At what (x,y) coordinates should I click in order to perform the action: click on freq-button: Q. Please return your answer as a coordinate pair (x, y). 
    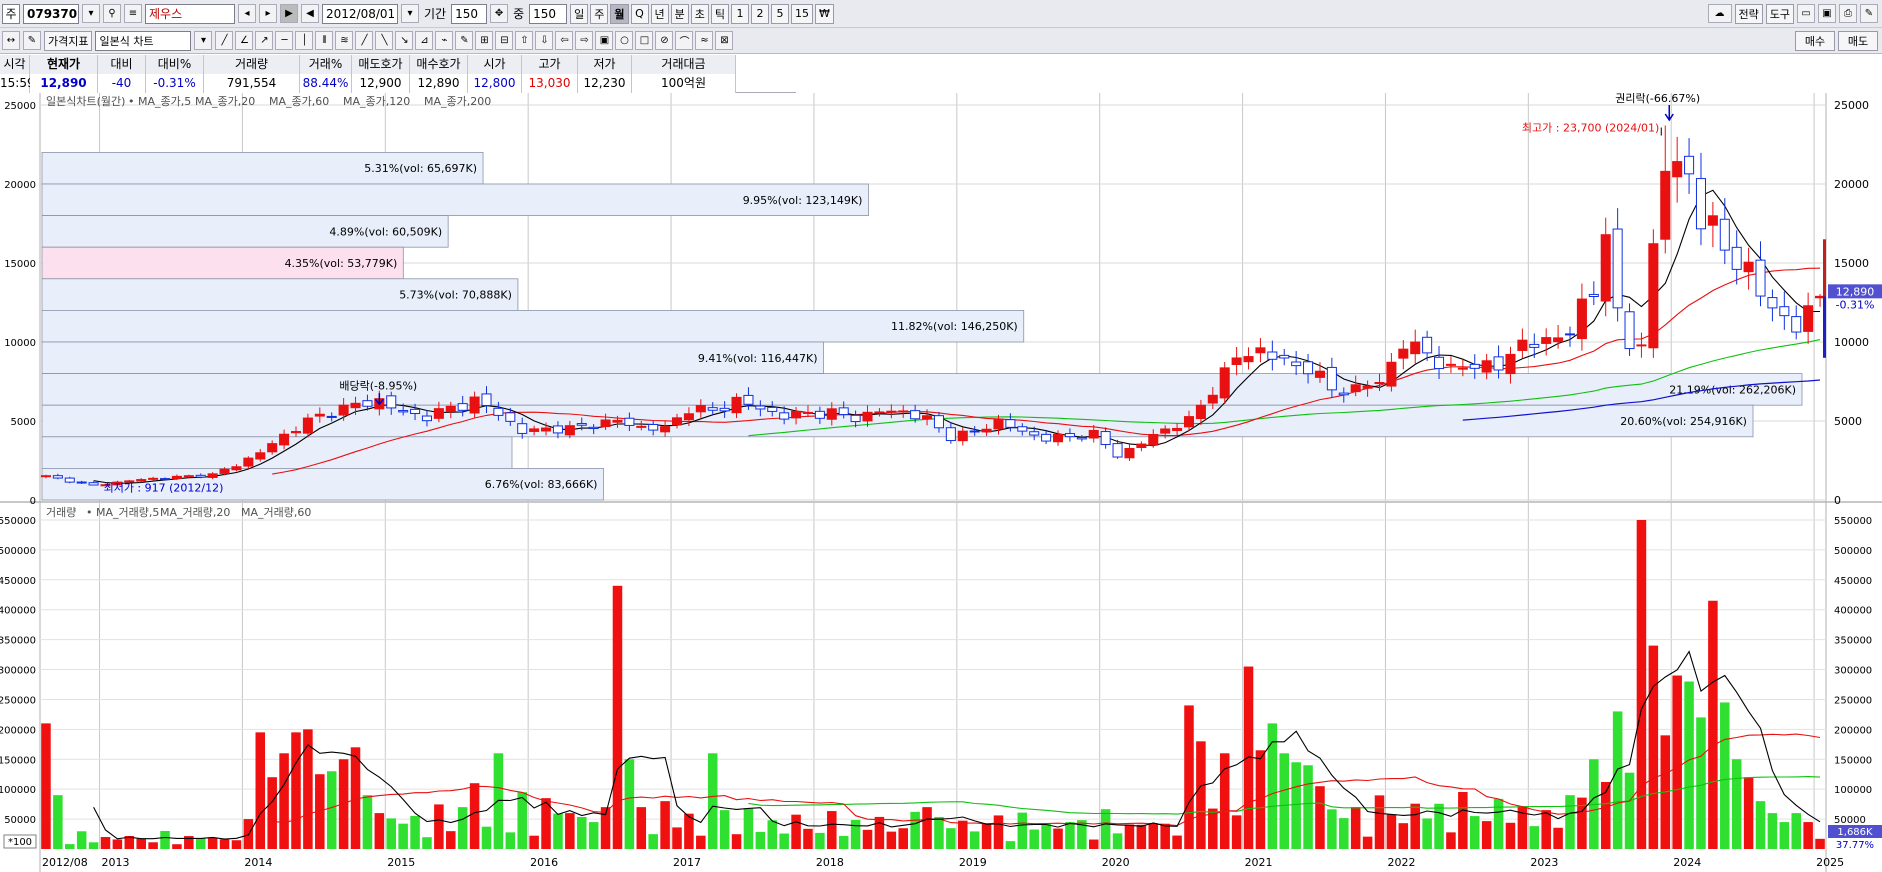
    Looking at the image, I should click on (639, 13).